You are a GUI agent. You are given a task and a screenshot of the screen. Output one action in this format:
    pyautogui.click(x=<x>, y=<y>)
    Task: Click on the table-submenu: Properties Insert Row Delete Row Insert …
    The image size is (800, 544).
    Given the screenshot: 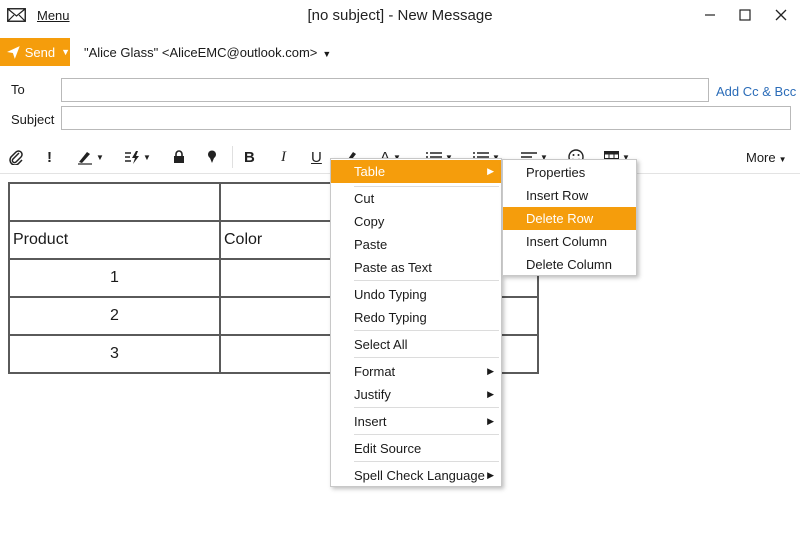 What is the action you would take?
    pyautogui.click(x=569, y=217)
    